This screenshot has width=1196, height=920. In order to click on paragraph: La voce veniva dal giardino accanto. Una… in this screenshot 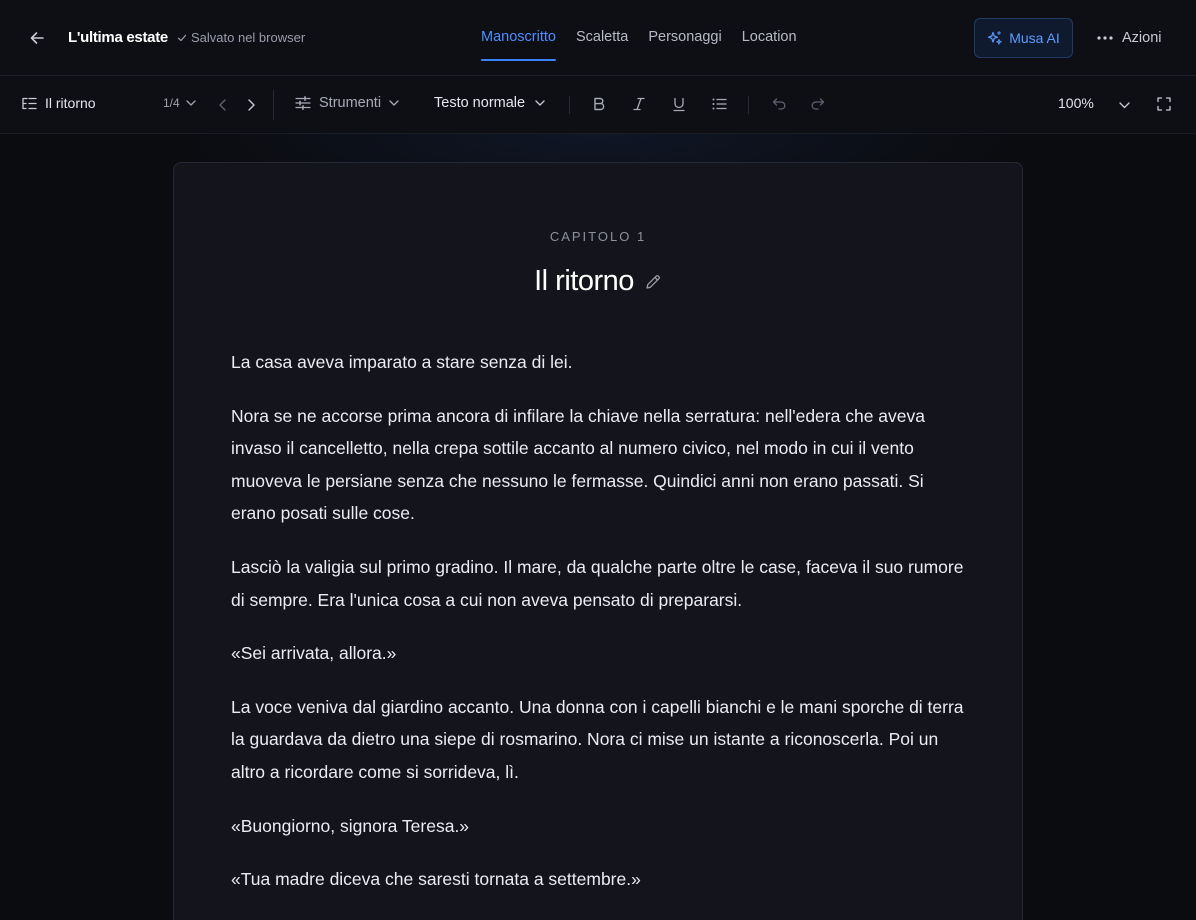, I will do `click(597, 739)`.